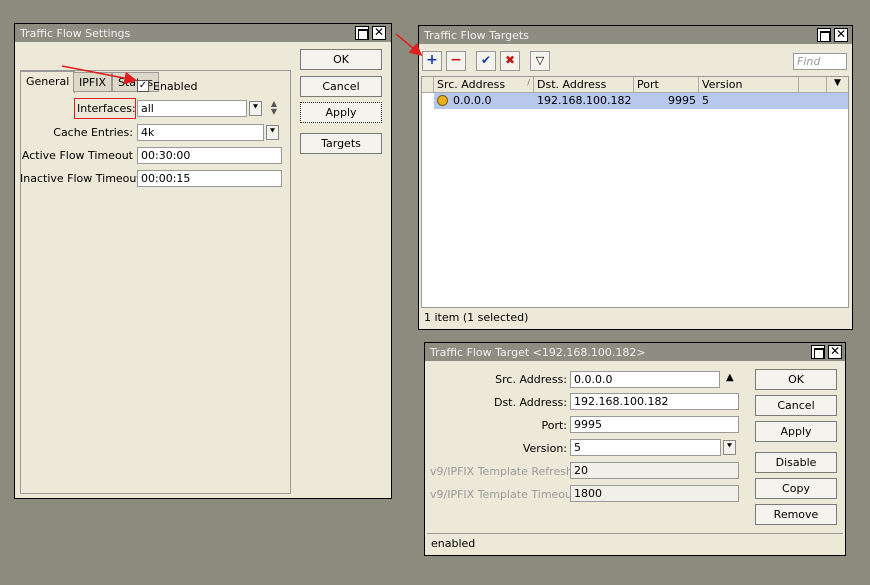 The image size is (870, 585). Describe the element at coordinates (722, 84) in the screenshot. I see `col-version-label: Version` at that location.